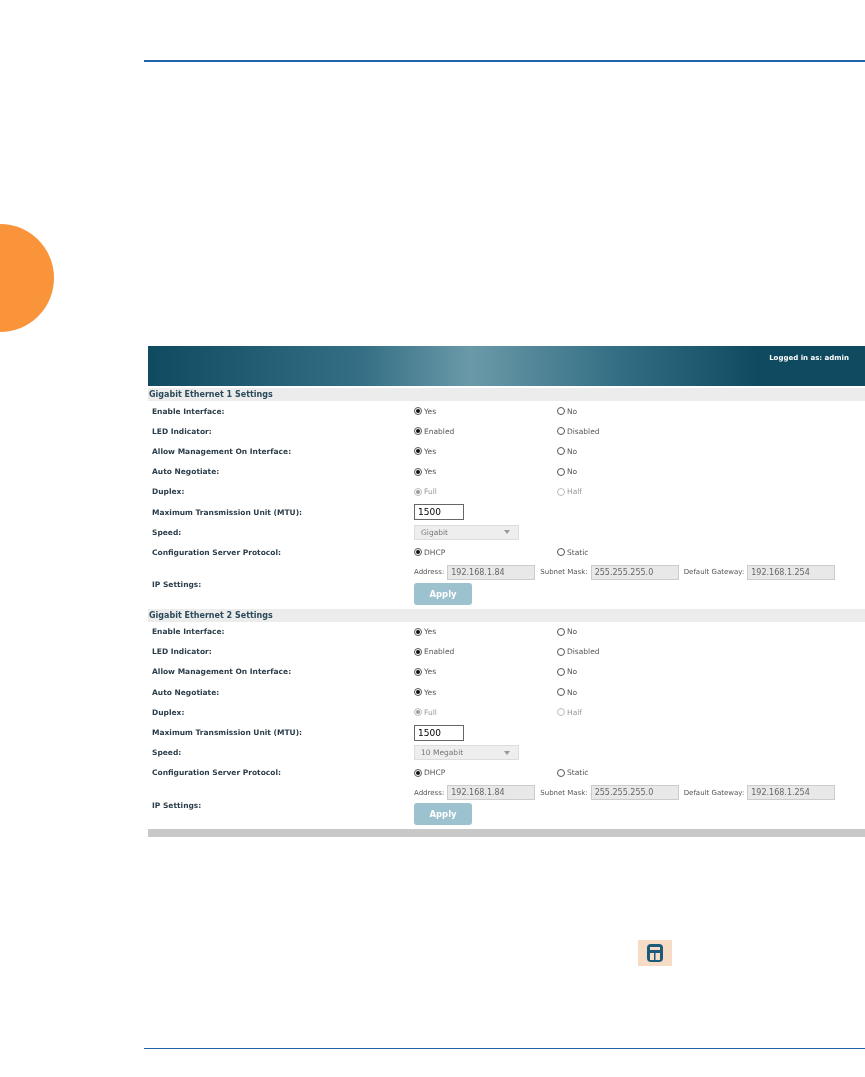  Describe the element at coordinates (506, 615) in the screenshot. I see `section-header: Gigabit Ethernet 2 Settings` at that location.